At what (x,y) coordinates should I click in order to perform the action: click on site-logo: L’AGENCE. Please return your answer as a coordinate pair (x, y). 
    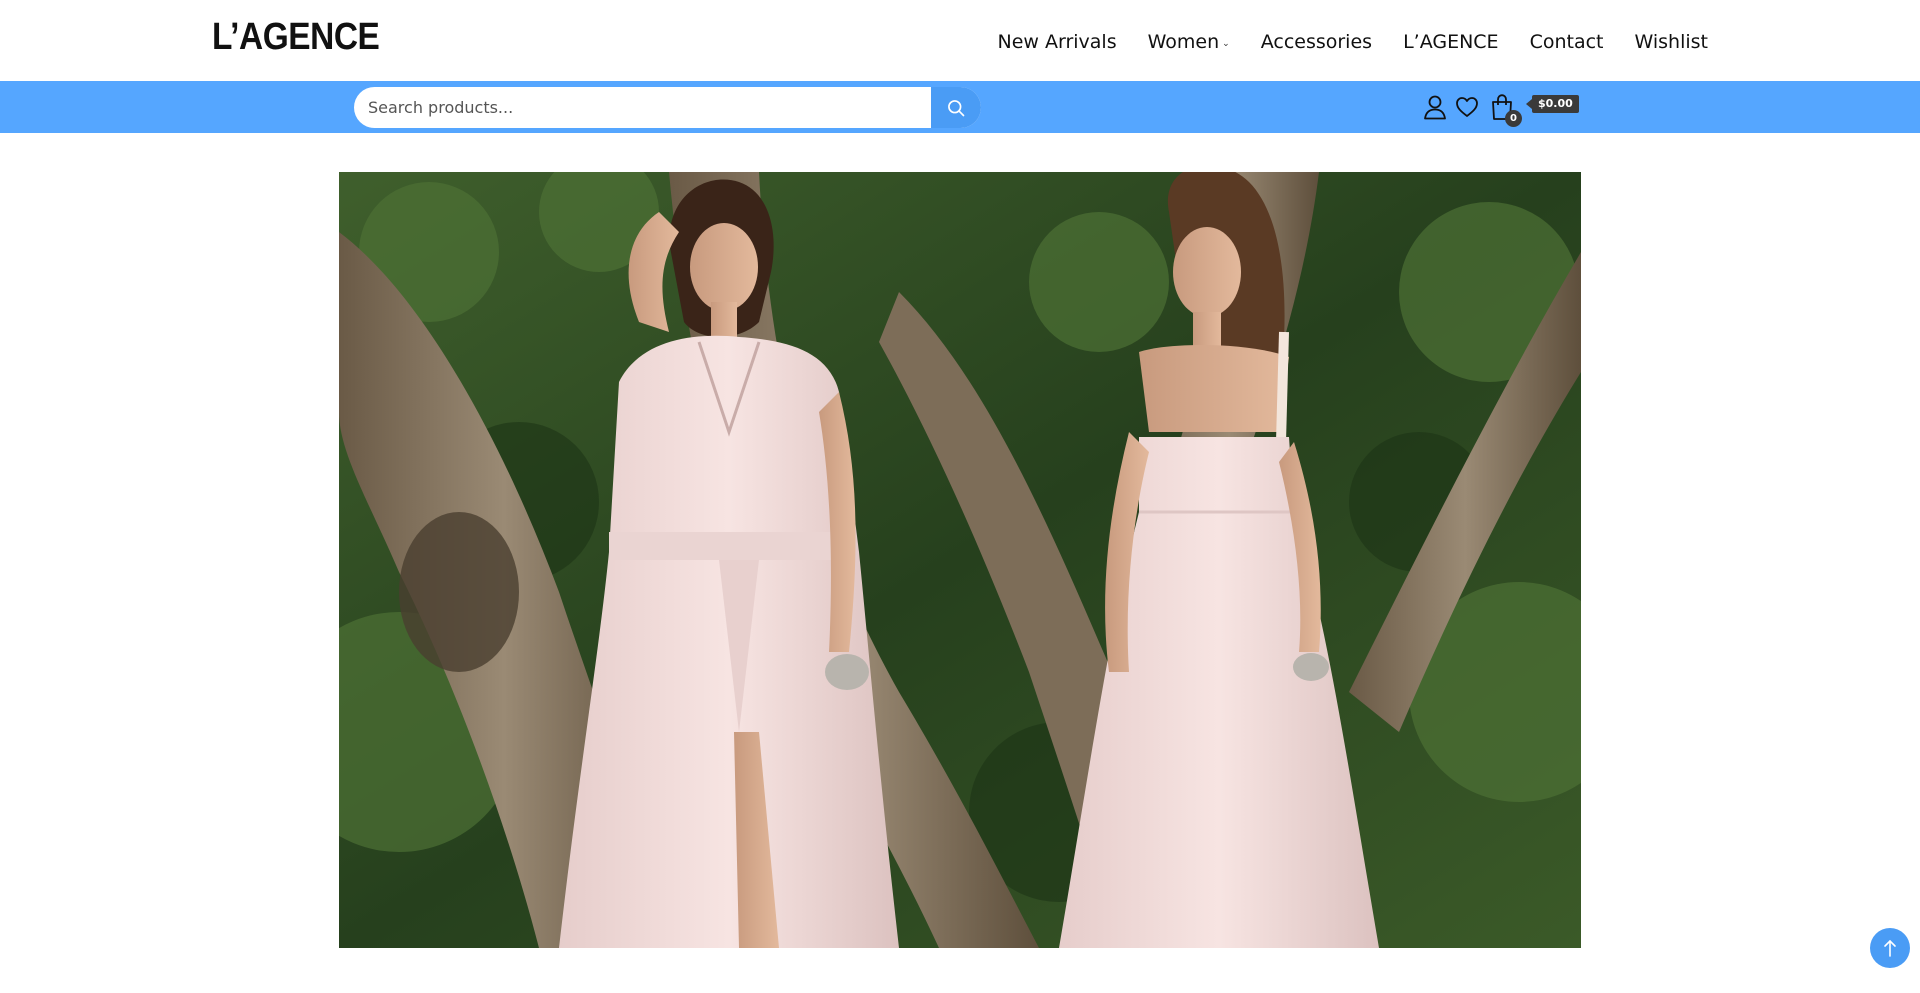
    Looking at the image, I should click on (296, 37).